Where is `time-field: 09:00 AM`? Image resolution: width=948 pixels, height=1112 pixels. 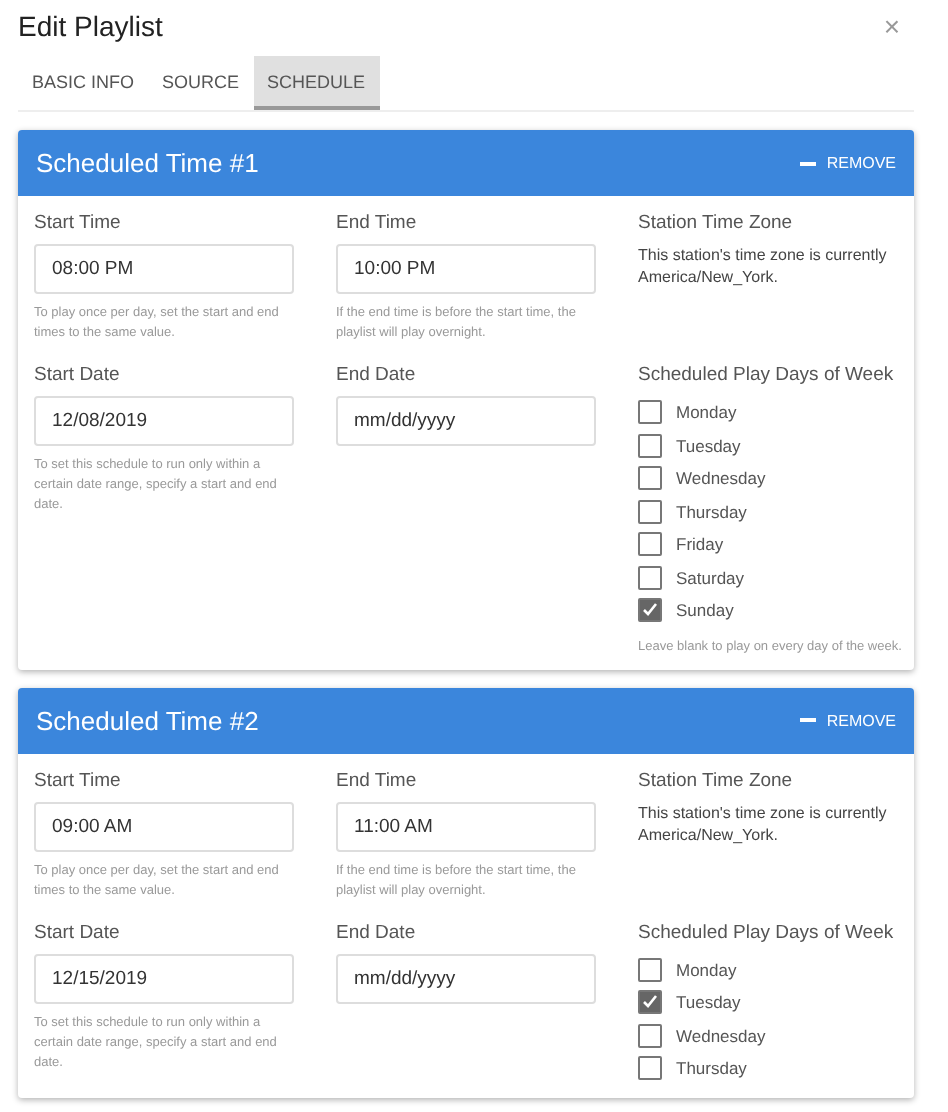
time-field: 09:00 AM is located at coordinates (164, 826).